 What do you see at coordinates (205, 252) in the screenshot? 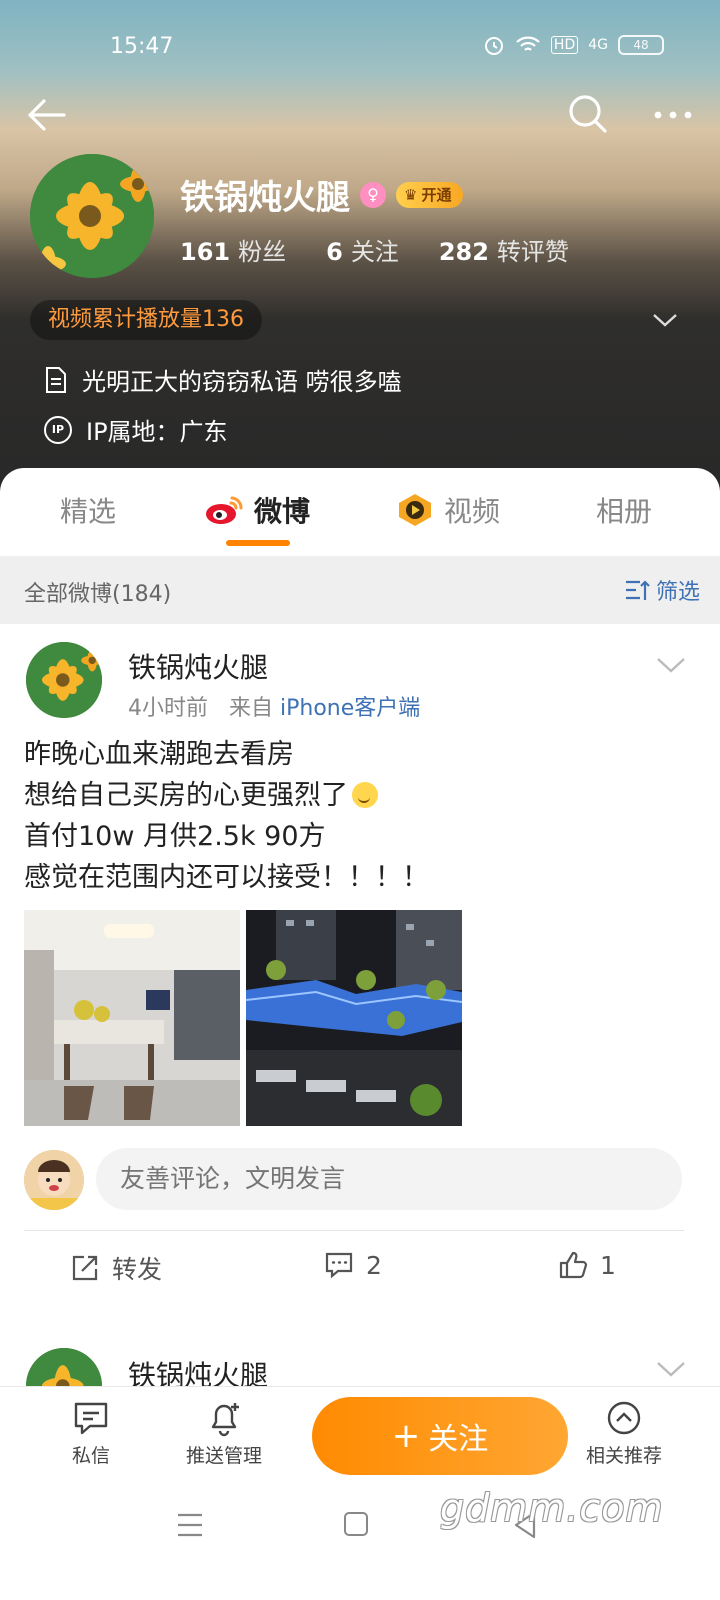
I see `followers-count: 161` at bounding box center [205, 252].